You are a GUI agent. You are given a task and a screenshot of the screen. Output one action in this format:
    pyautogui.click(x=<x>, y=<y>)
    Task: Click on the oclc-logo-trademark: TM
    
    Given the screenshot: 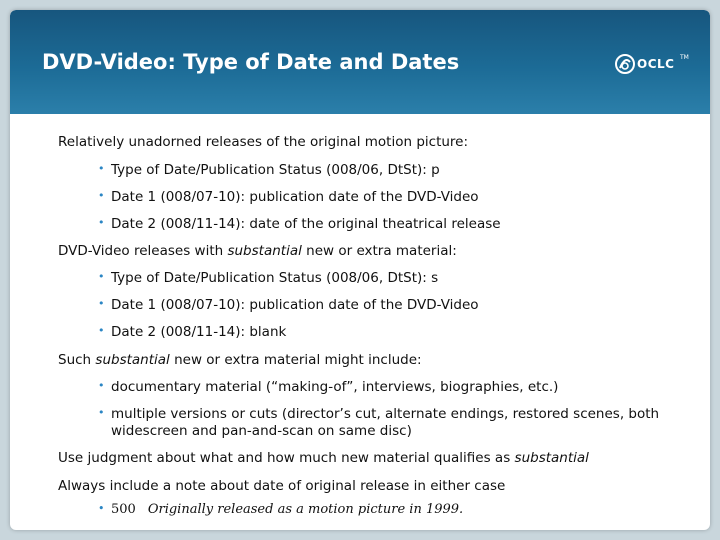 What is the action you would take?
    pyautogui.click(x=684, y=57)
    